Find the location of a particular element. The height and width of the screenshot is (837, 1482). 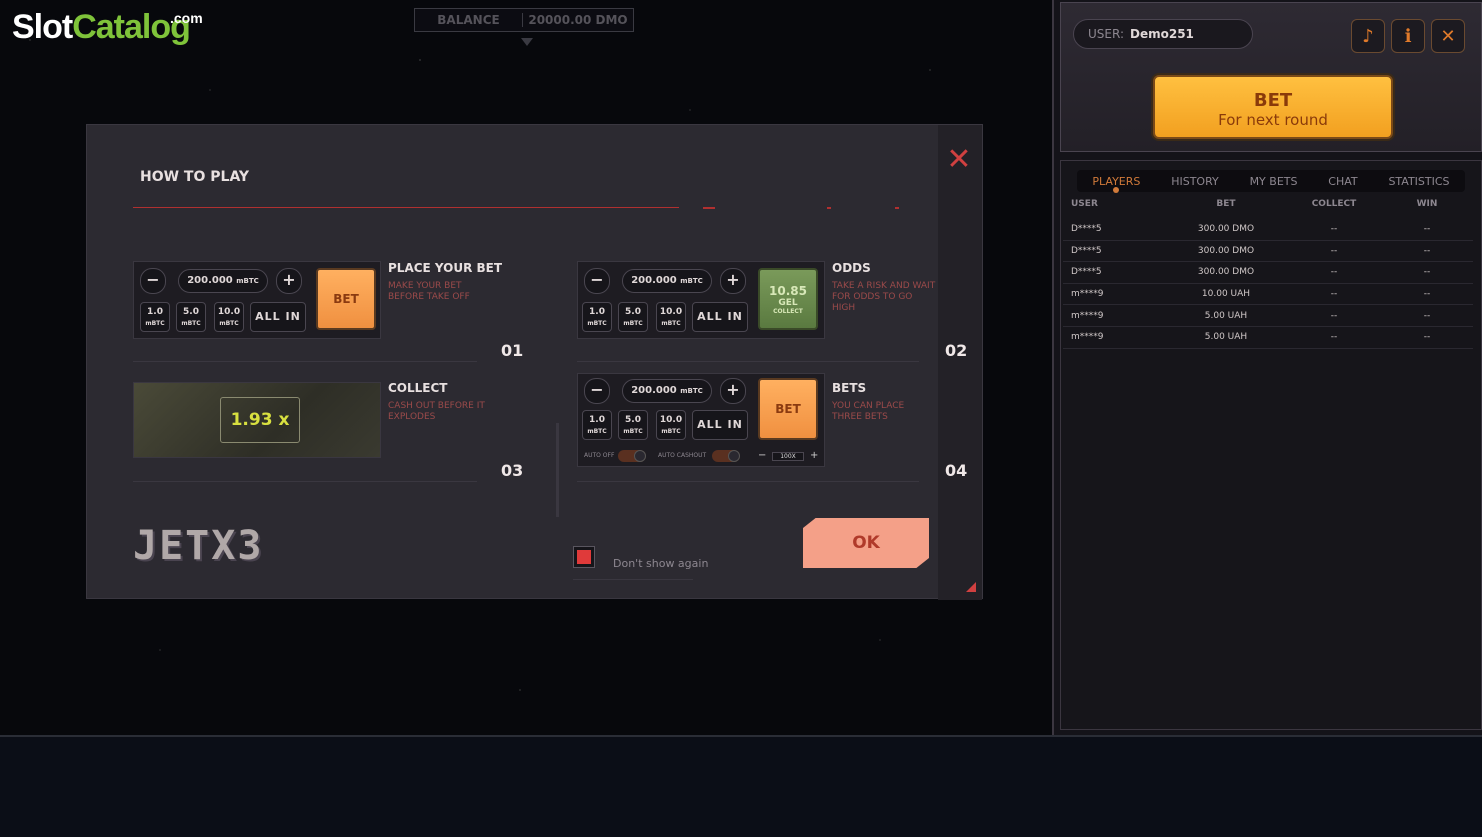

bet-next-round-button: BET For next round is located at coordinates (1273, 107).